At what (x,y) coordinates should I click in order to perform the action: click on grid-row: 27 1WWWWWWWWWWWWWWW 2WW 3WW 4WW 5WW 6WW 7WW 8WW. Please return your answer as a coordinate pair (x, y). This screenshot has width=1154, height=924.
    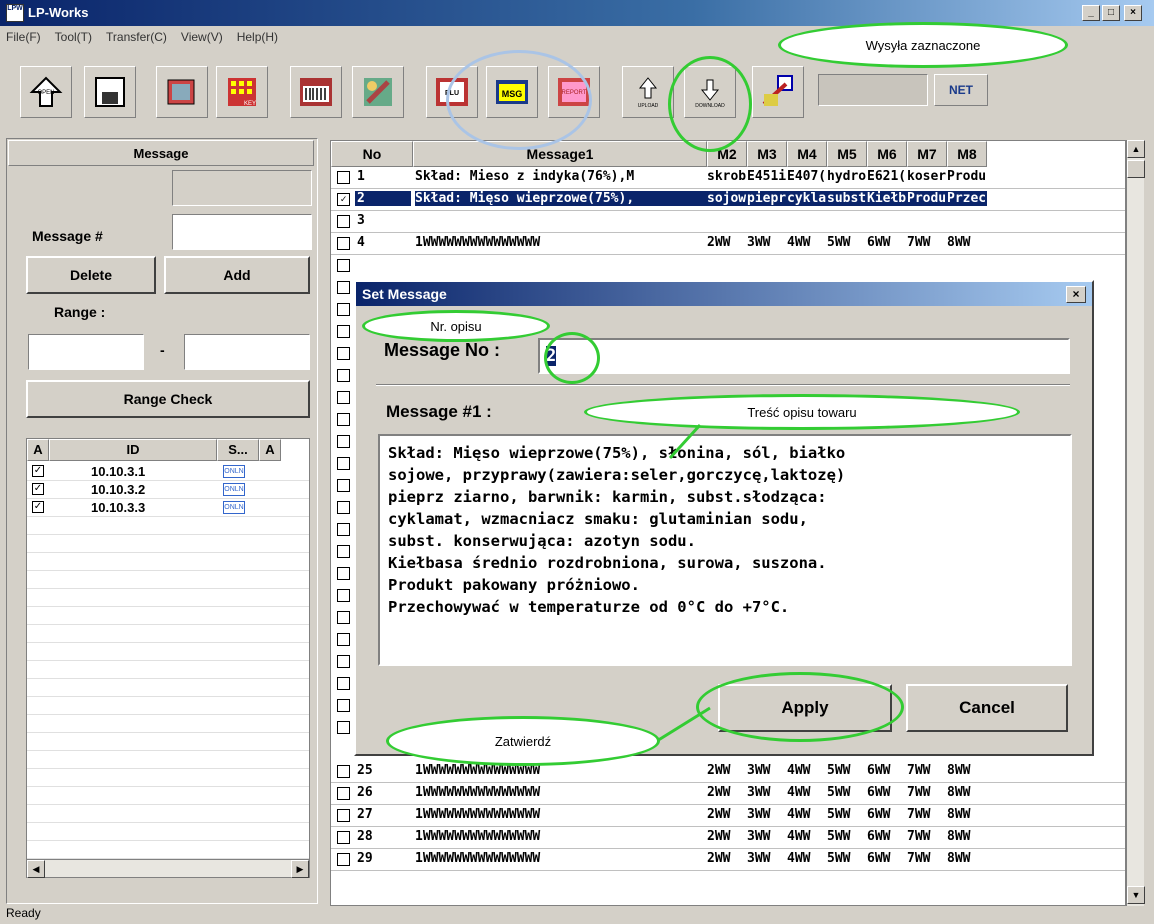
    Looking at the image, I should click on (728, 816).